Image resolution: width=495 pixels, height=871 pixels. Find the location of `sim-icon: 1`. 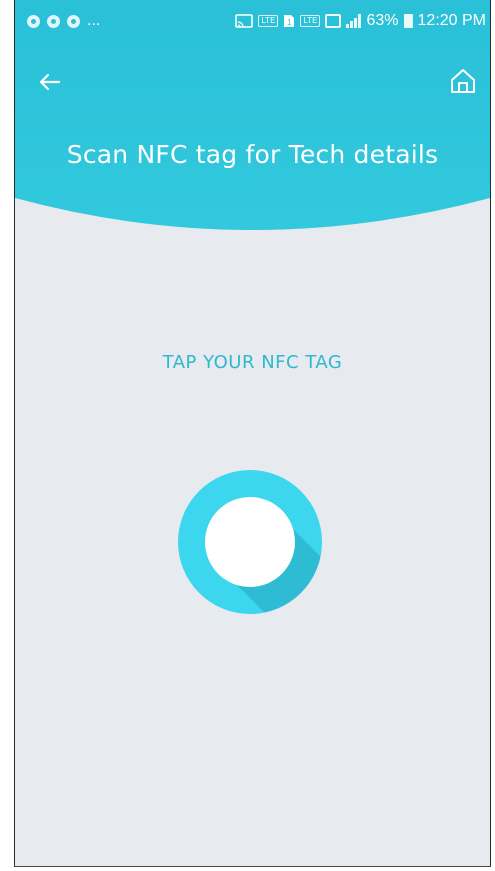

sim-icon: 1 is located at coordinates (289, 21).